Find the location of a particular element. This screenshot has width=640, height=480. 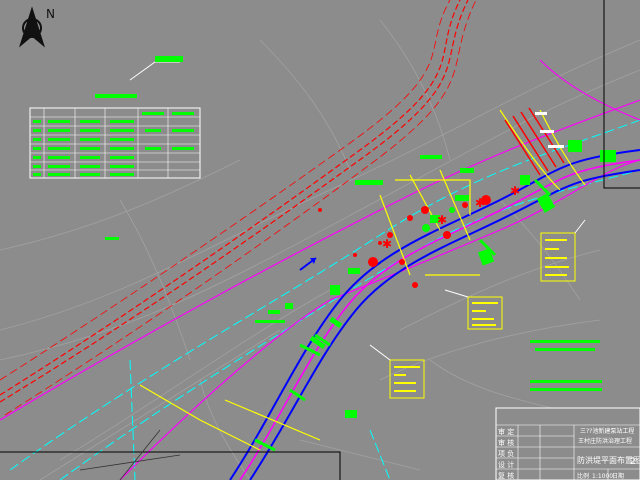

north-label: N is located at coordinates (50, 14).